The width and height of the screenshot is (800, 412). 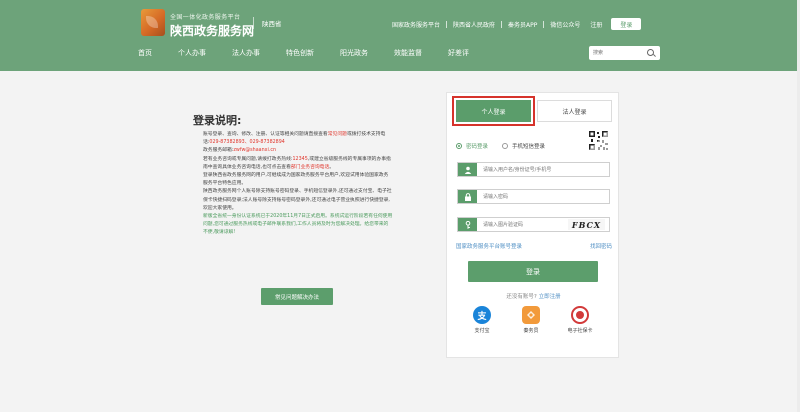 What do you see at coordinates (598, 140) in the screenshot?
I see `qr-code-login-icon` at bounding box center [598, 140].